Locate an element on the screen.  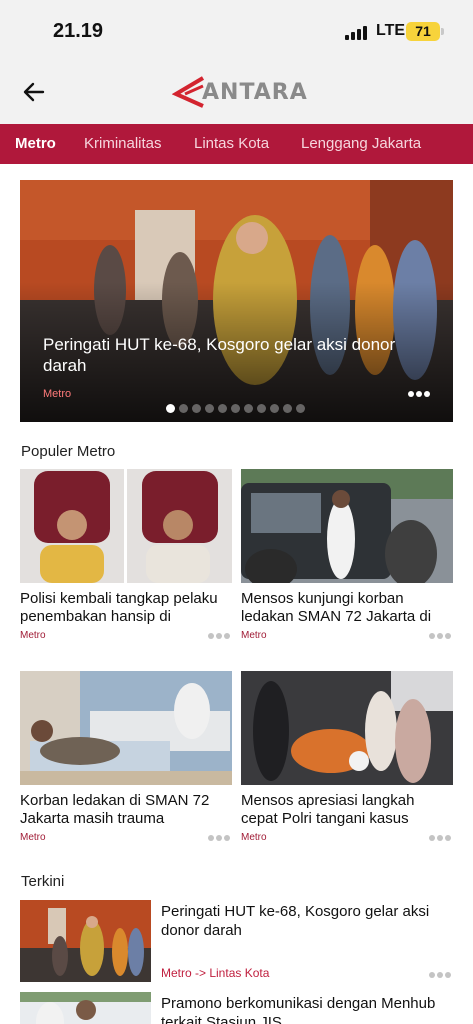
arrow-left-icon is located at coordinates (34, 92).